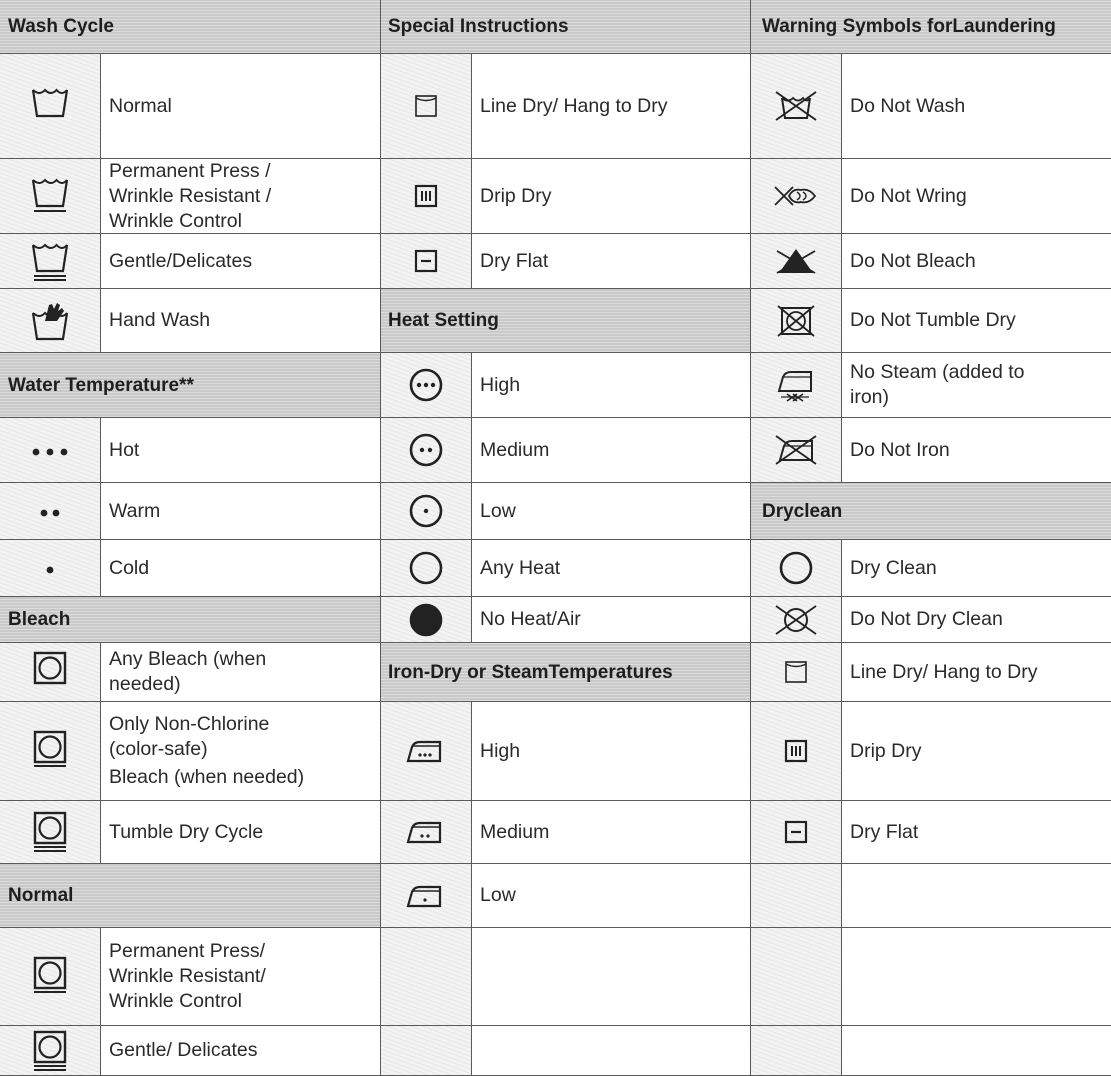 The image size is (1111, 1076). Describe the element at coordinates (240, 320) in the screenshot. I see `symbol-label: Hand Wash` at that location.